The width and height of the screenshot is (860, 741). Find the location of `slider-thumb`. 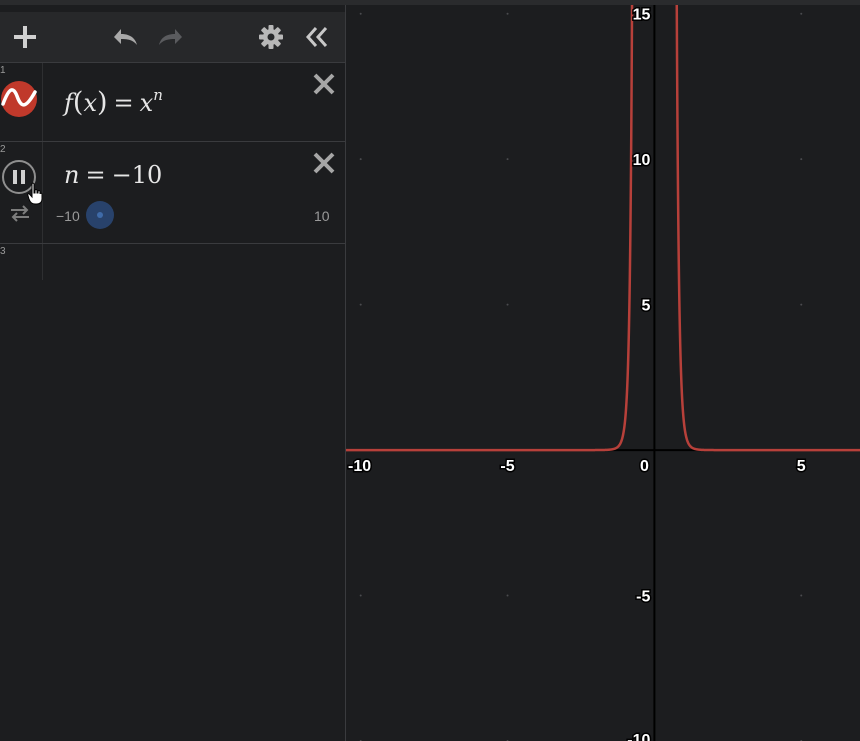

slider-thumb is located at coordinates (100, 215).